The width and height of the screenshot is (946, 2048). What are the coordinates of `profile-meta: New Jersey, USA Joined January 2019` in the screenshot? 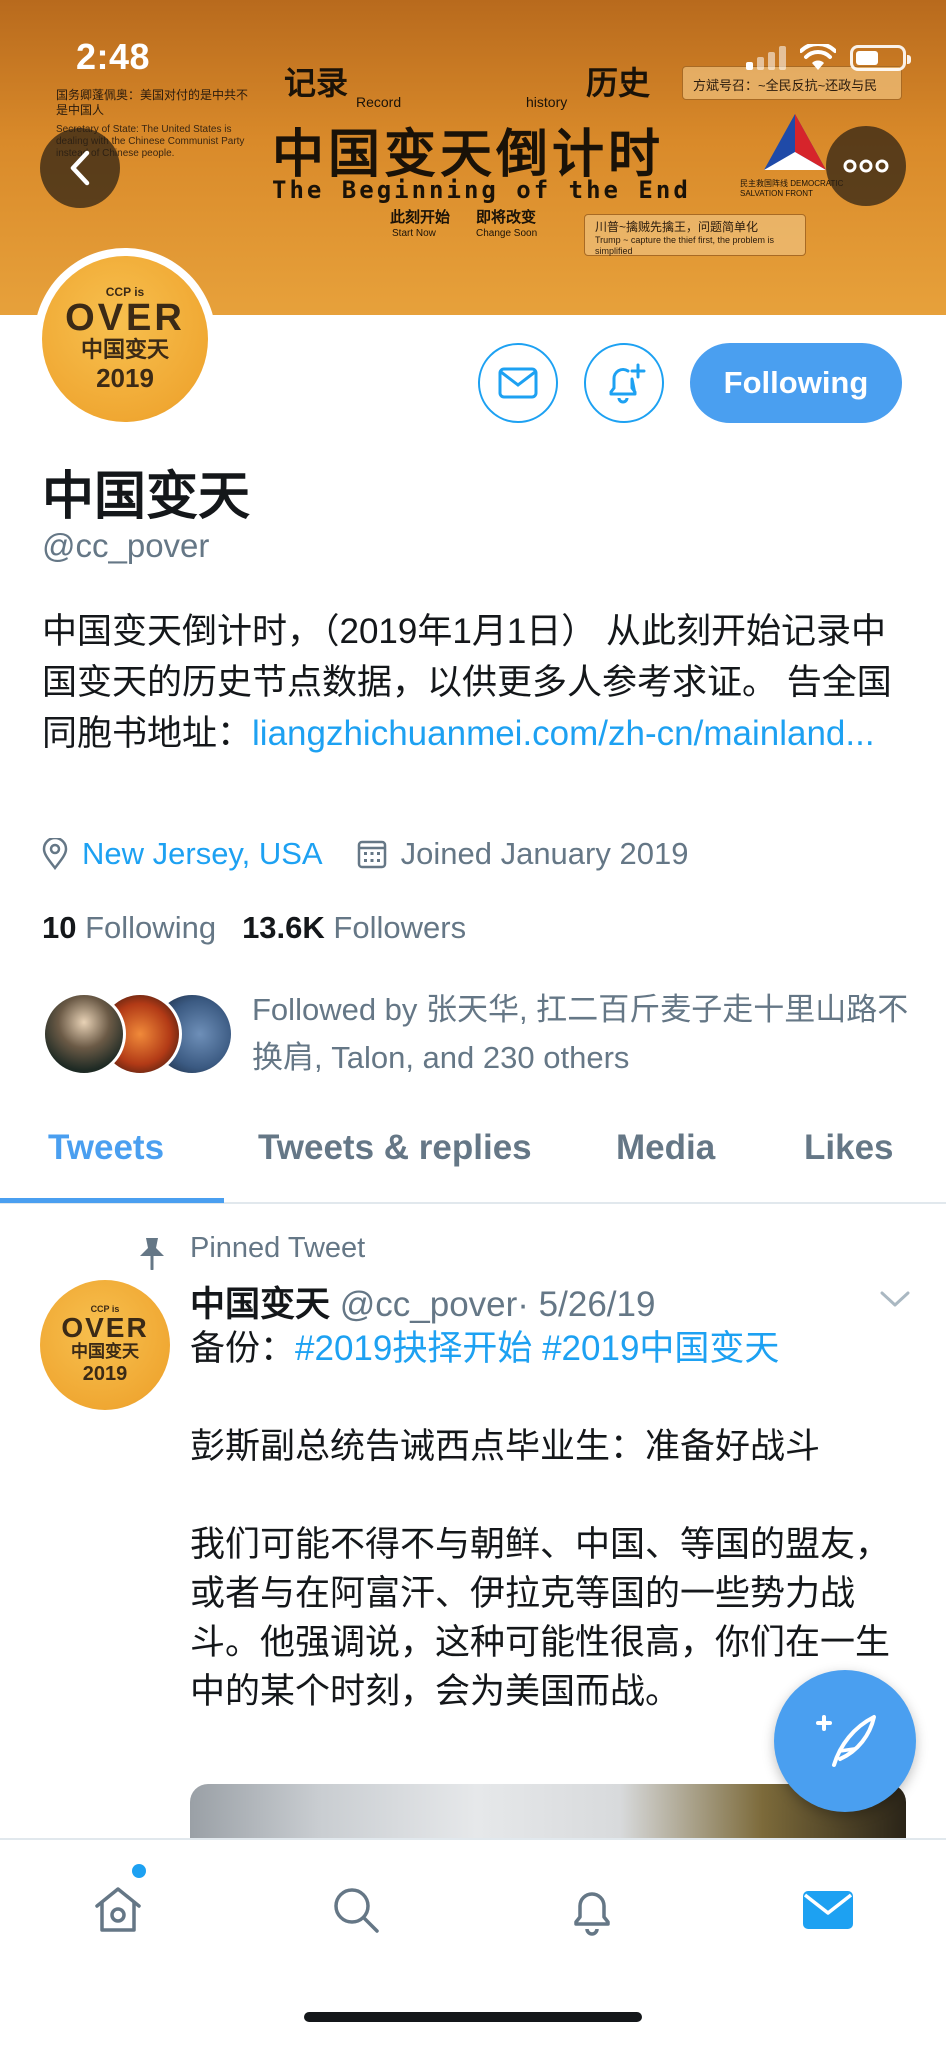 It's located at (365, 854).